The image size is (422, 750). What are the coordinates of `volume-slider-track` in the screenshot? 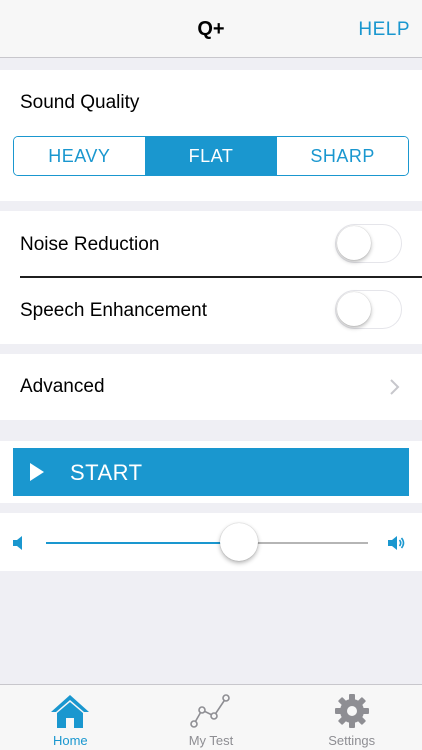 It's located at (207, 543).